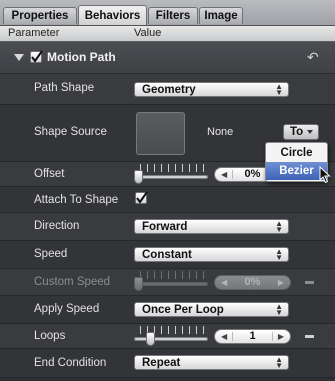 The image size is (335, 381). I want to click on speed-popup: Constant ▲ ▼, so click(211, 254).